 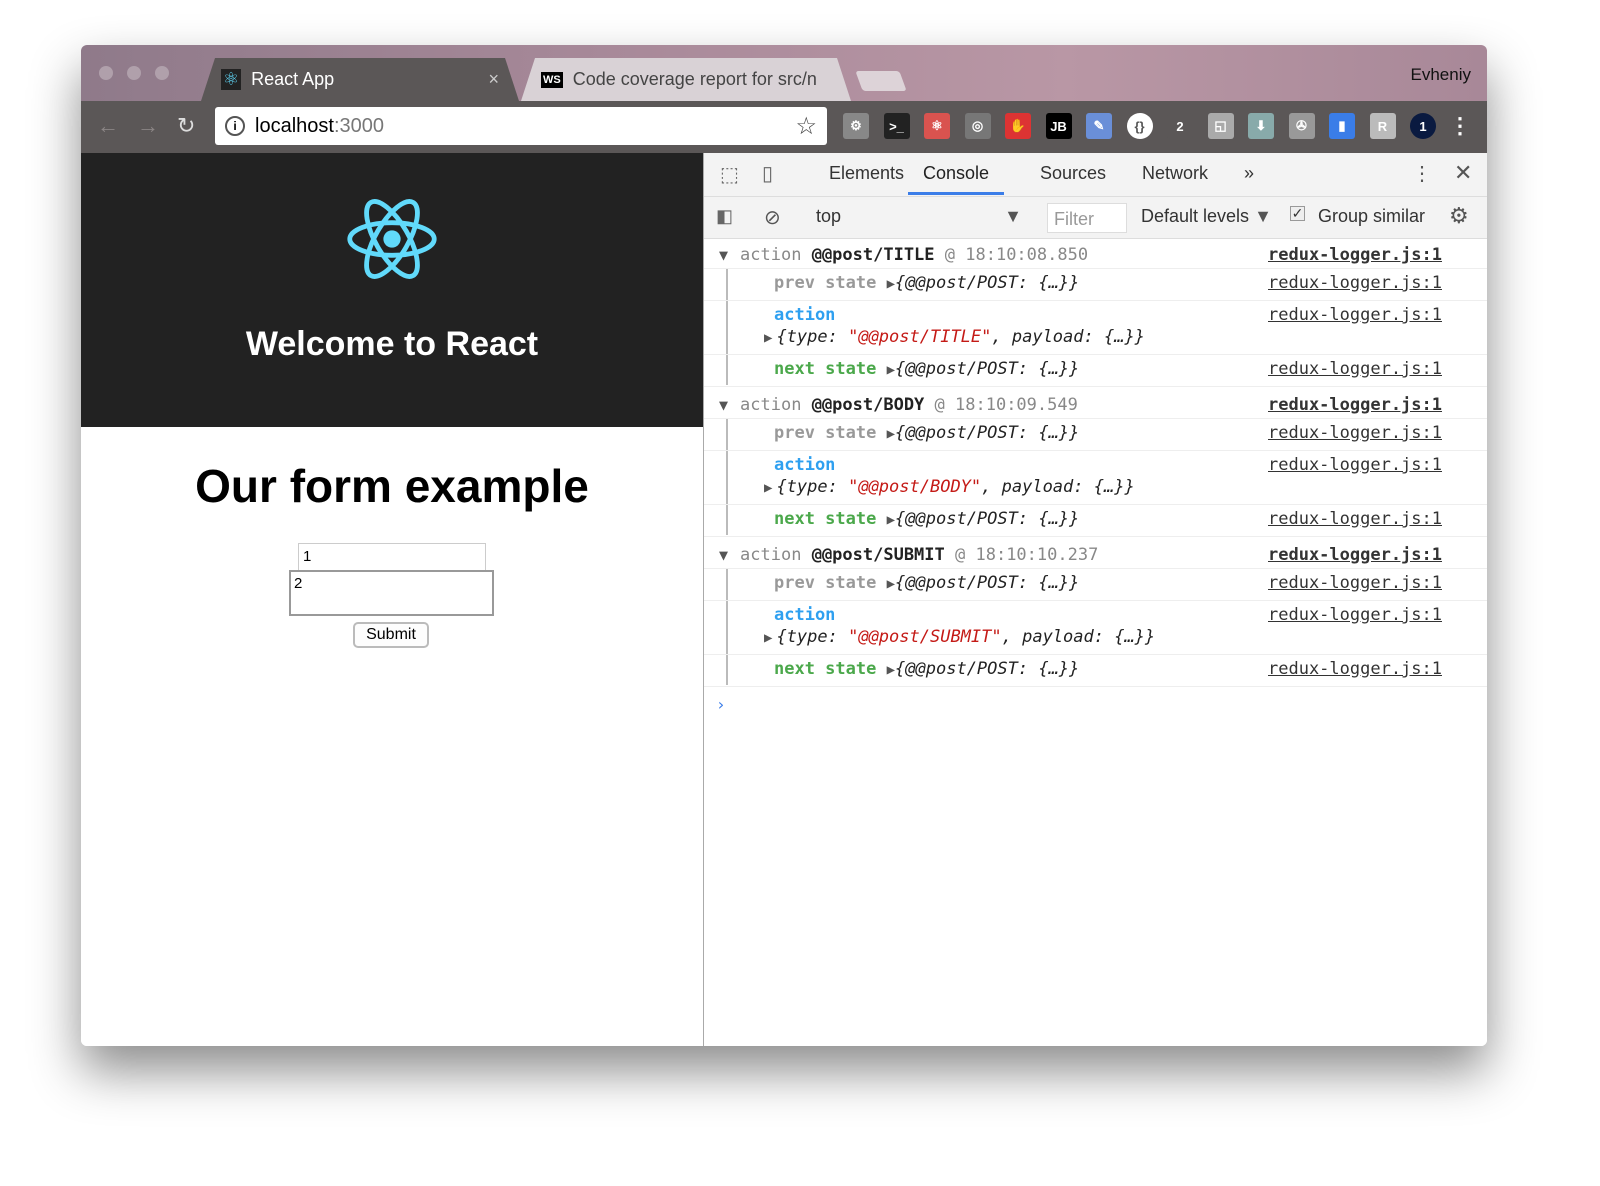 What do you see at coordinates (806, 126) in the screenshot?
I see `bookmark-star-icon: ☆` at bounding box center [806, 126].